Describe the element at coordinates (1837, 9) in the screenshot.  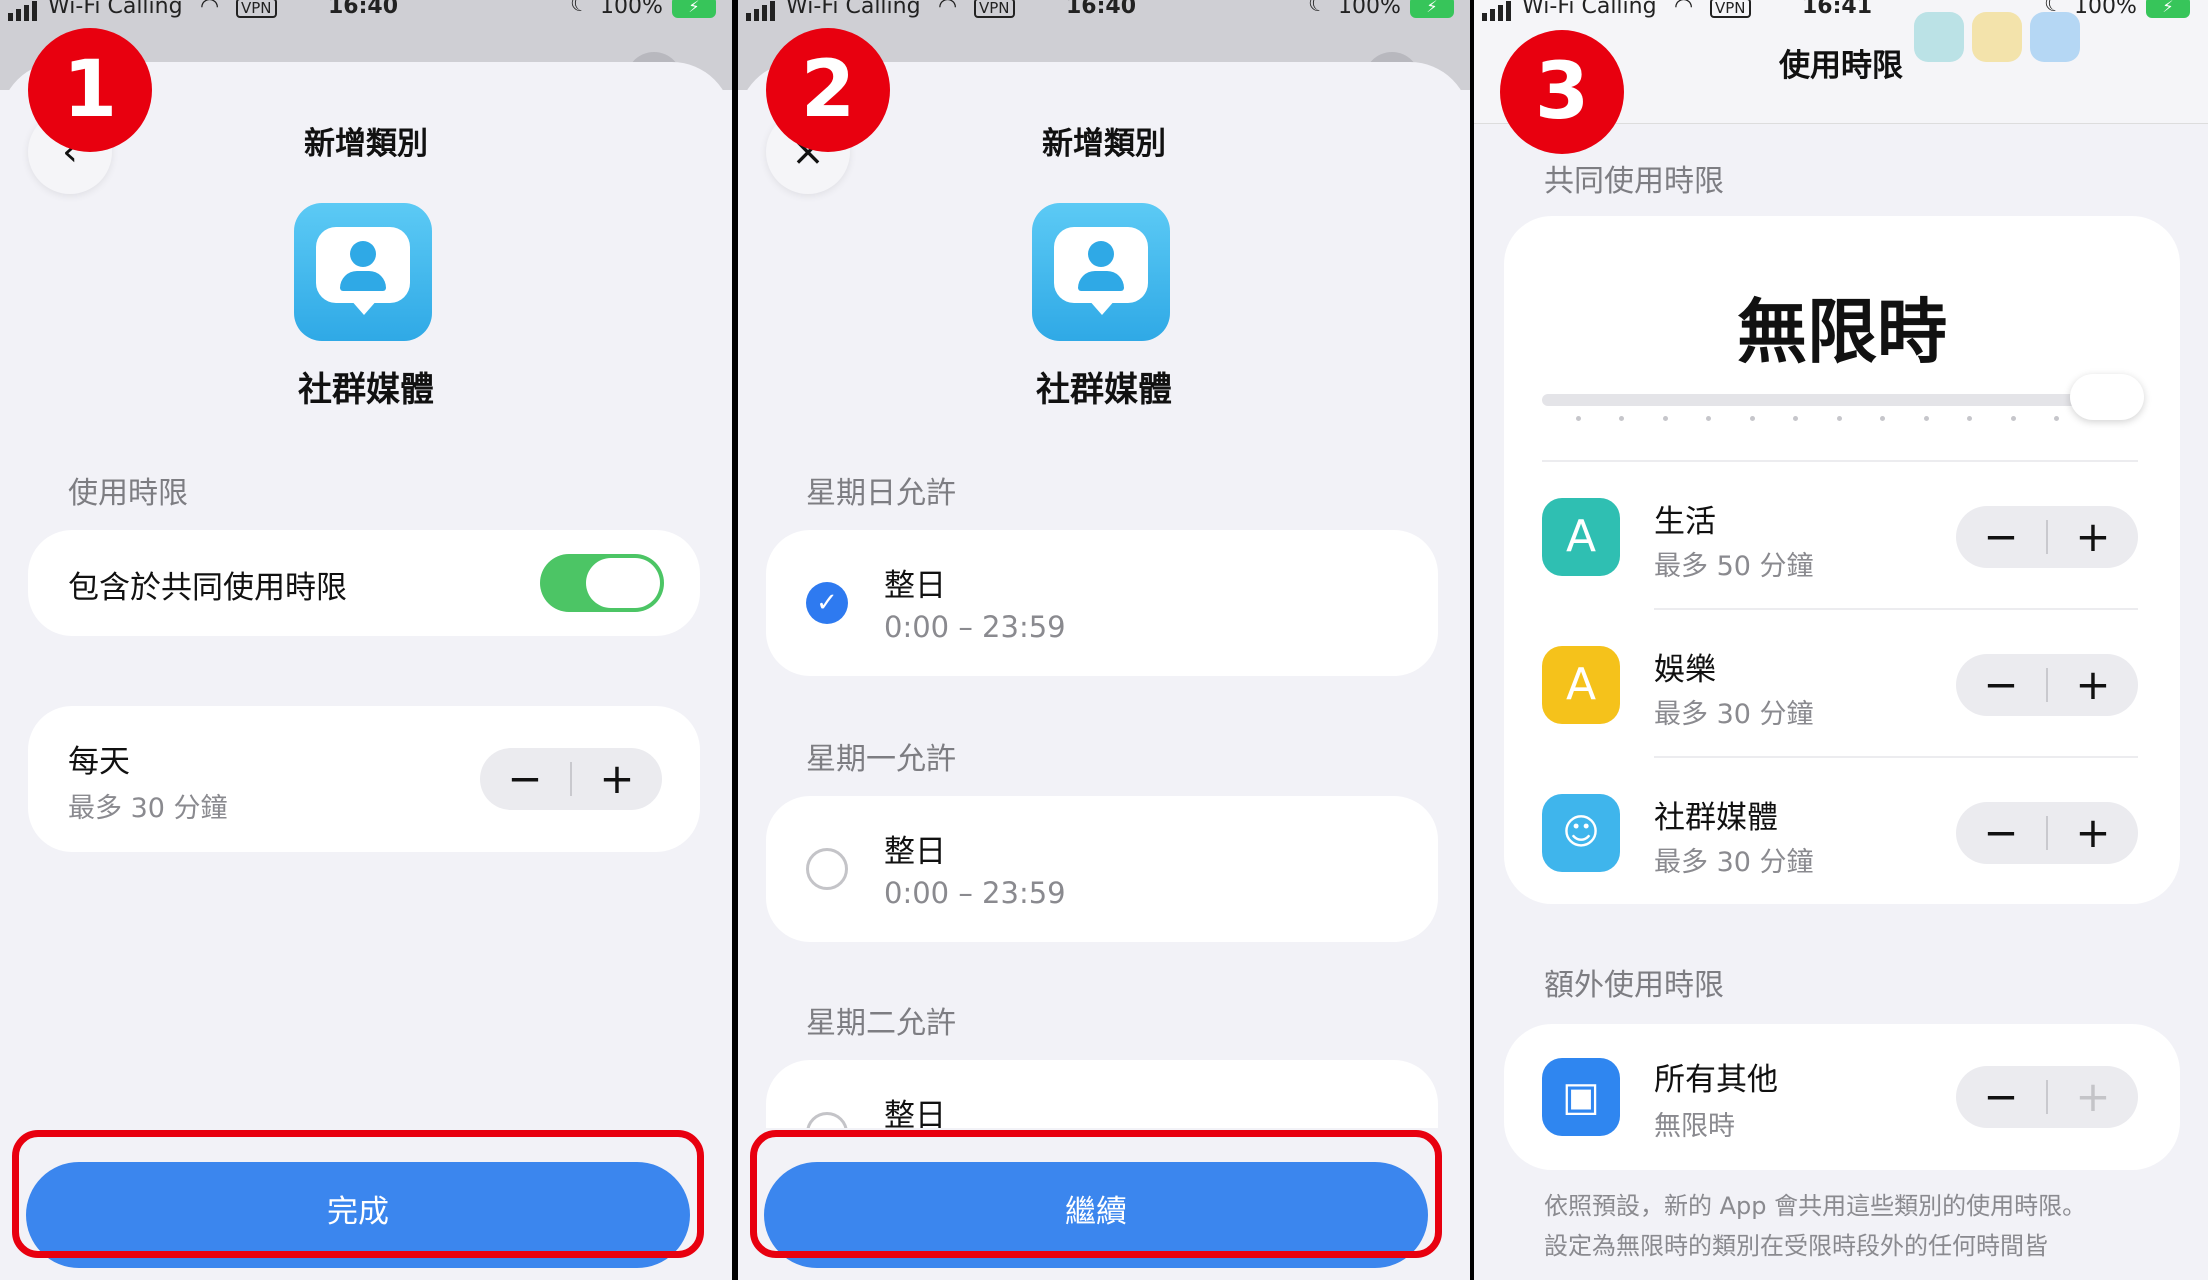
I see `clock: 16:41` at that location.